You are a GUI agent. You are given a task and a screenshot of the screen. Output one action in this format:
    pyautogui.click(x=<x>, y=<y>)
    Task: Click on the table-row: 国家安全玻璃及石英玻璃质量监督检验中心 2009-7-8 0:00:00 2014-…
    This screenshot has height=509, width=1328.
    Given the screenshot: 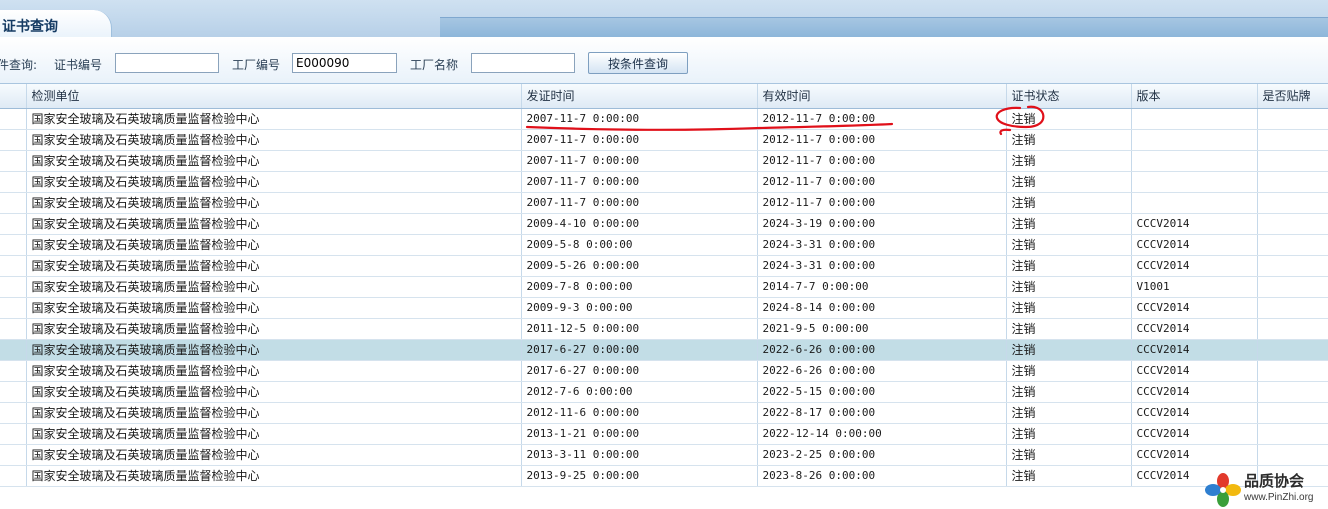 What is the action you would take?
    pyautogui.click(x=664, y=287)
    